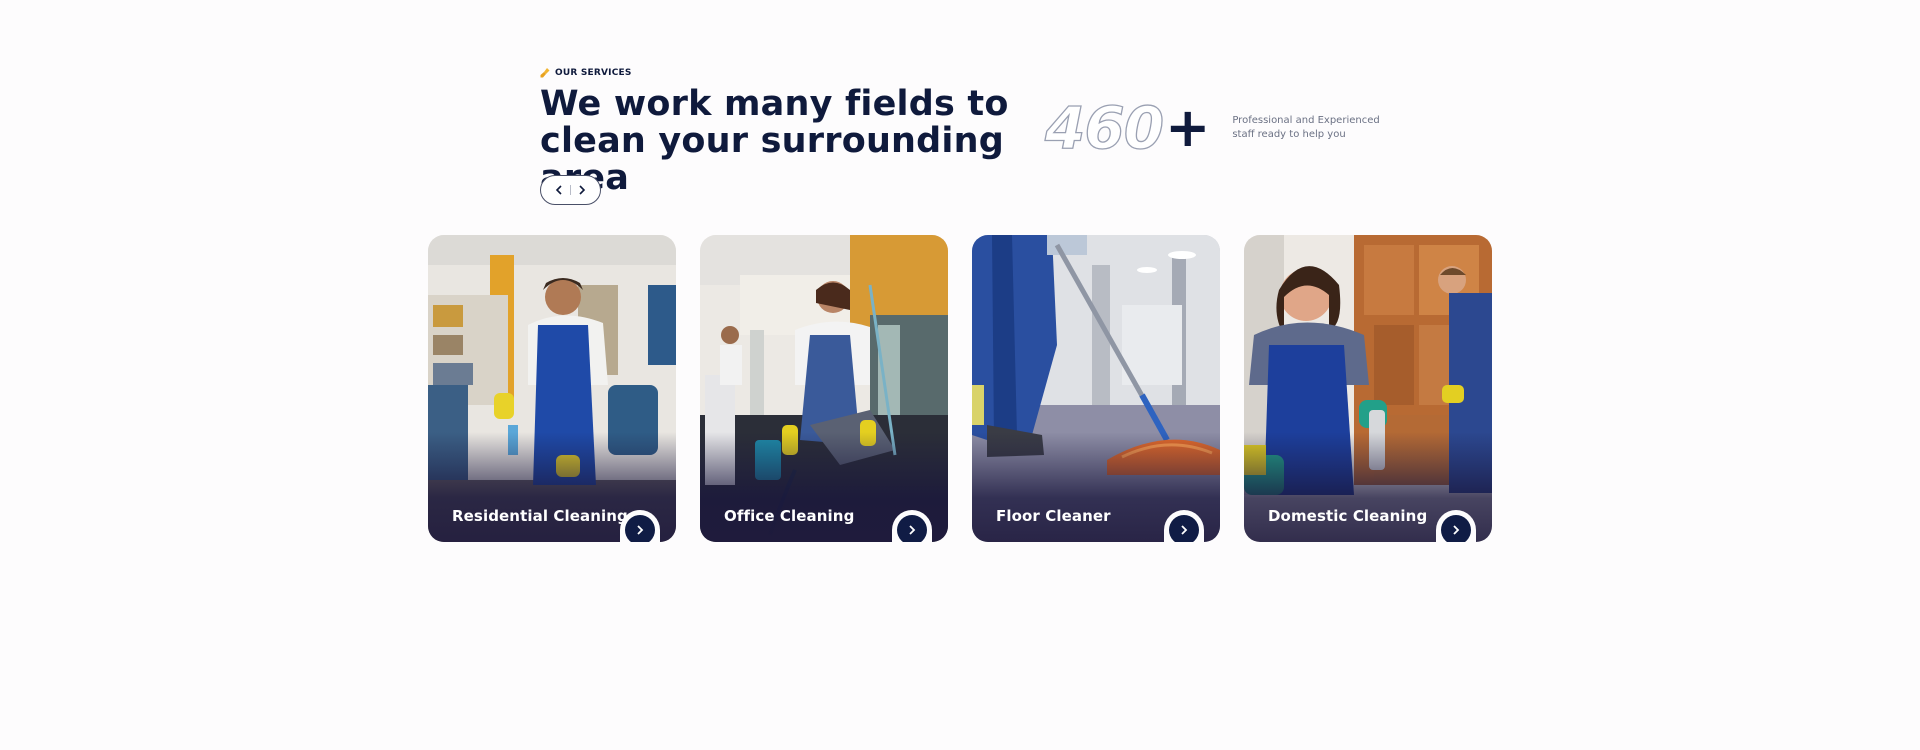 This screenshot has width=1920, height=750. Describe the element at coordinates (545, 73) in the screenshot. I see `broom-icon` at that location.